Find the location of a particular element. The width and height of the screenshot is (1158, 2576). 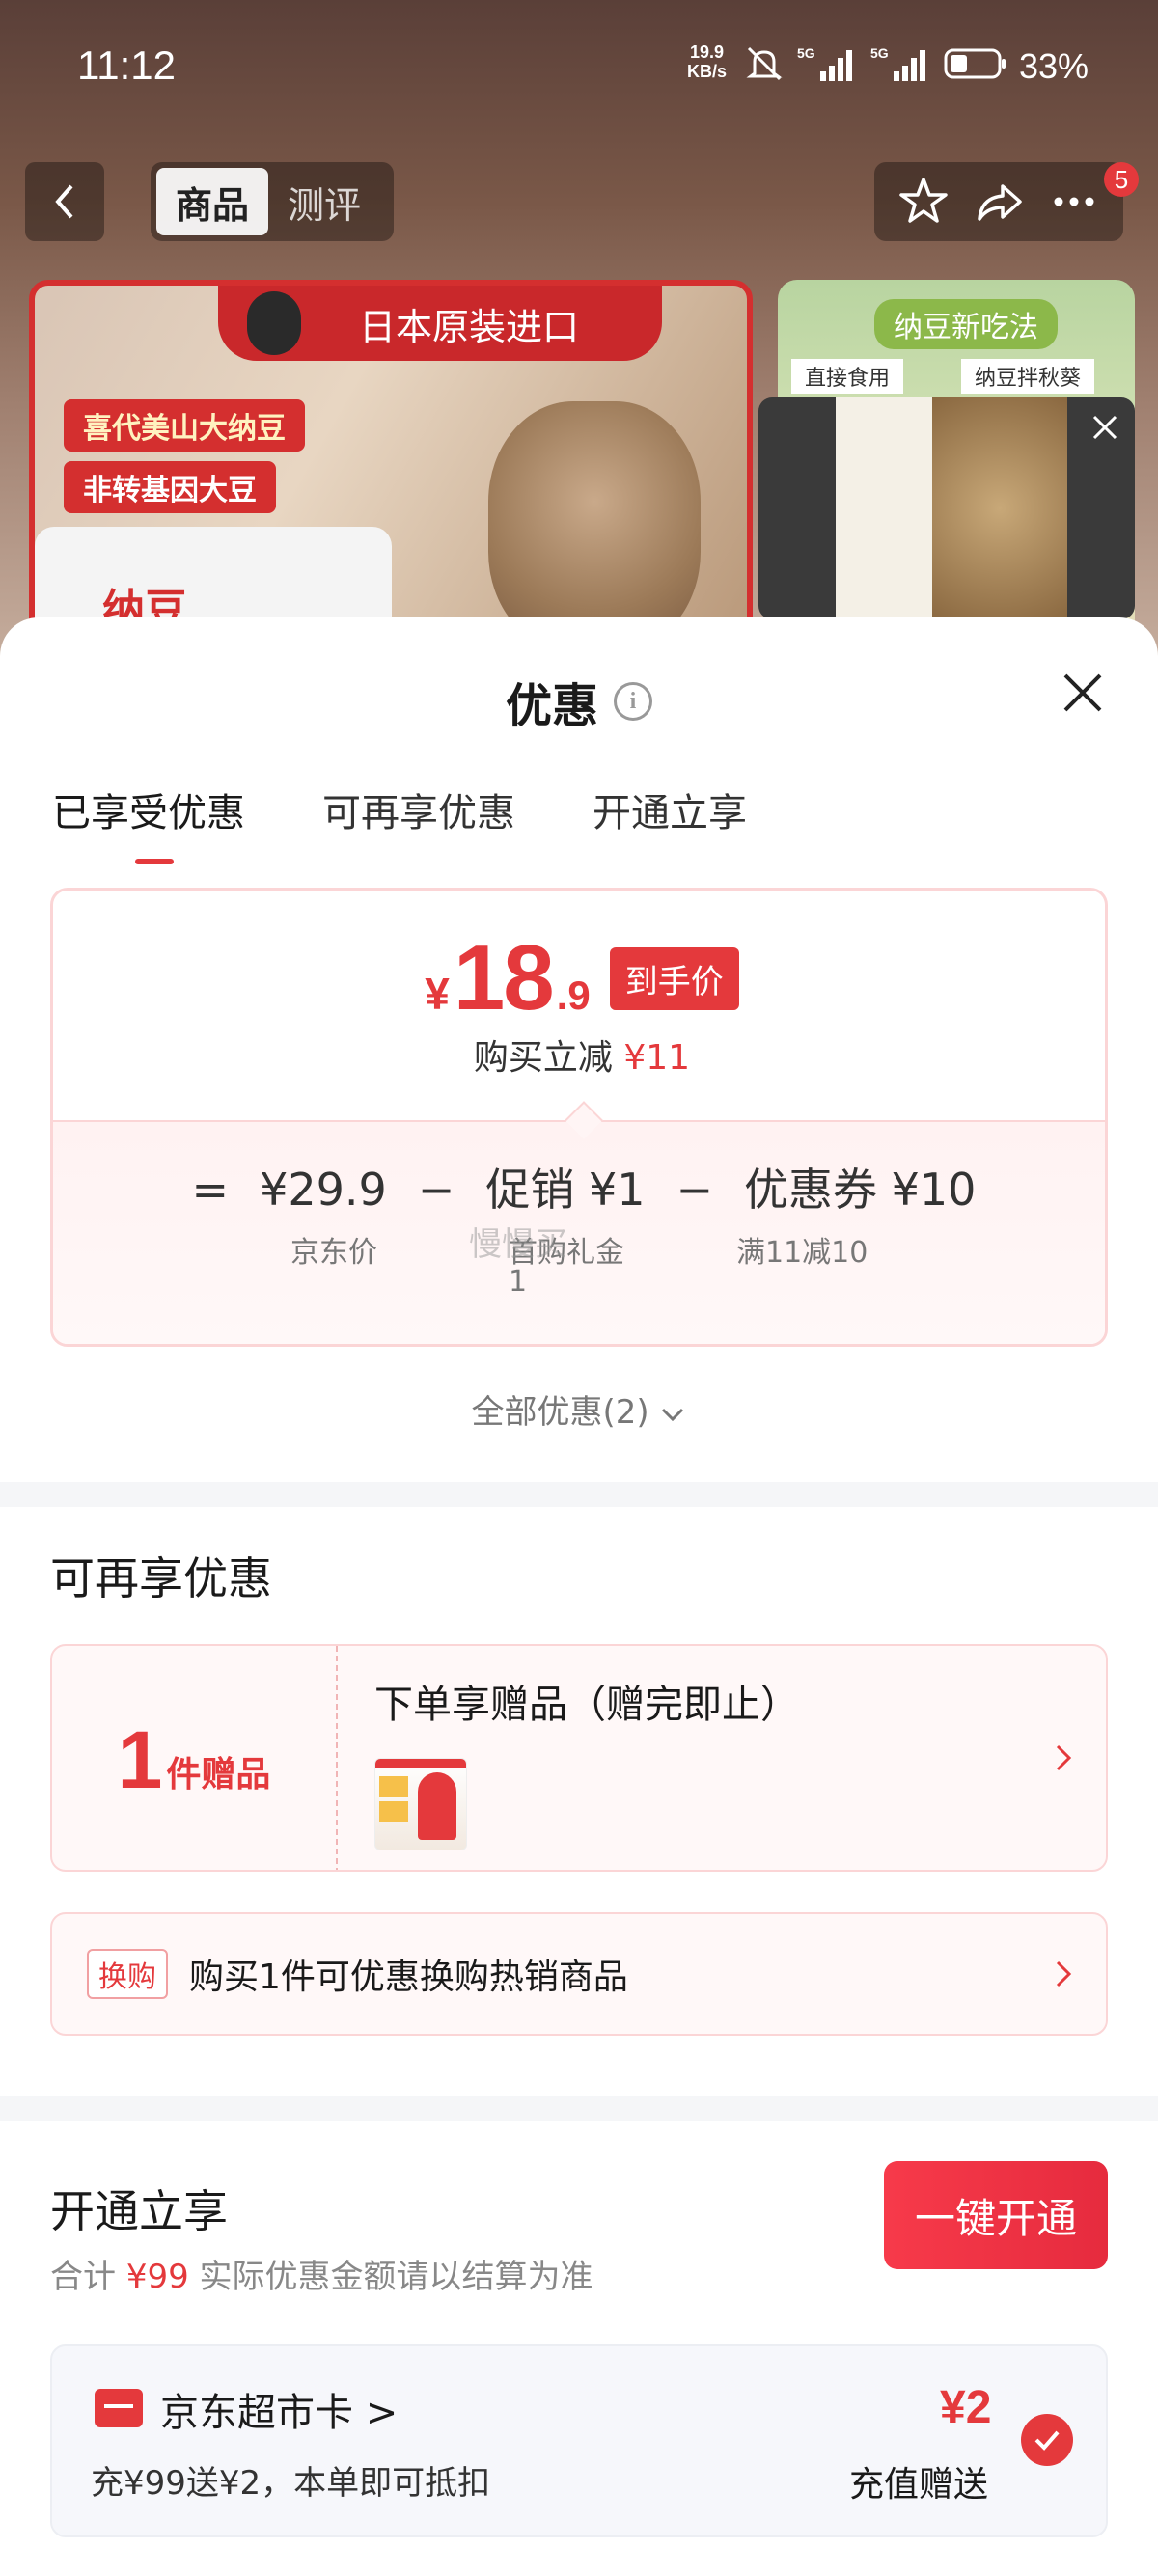

final-price: ¥ 18 .9 到手价 is located at coordinates (579, 978).